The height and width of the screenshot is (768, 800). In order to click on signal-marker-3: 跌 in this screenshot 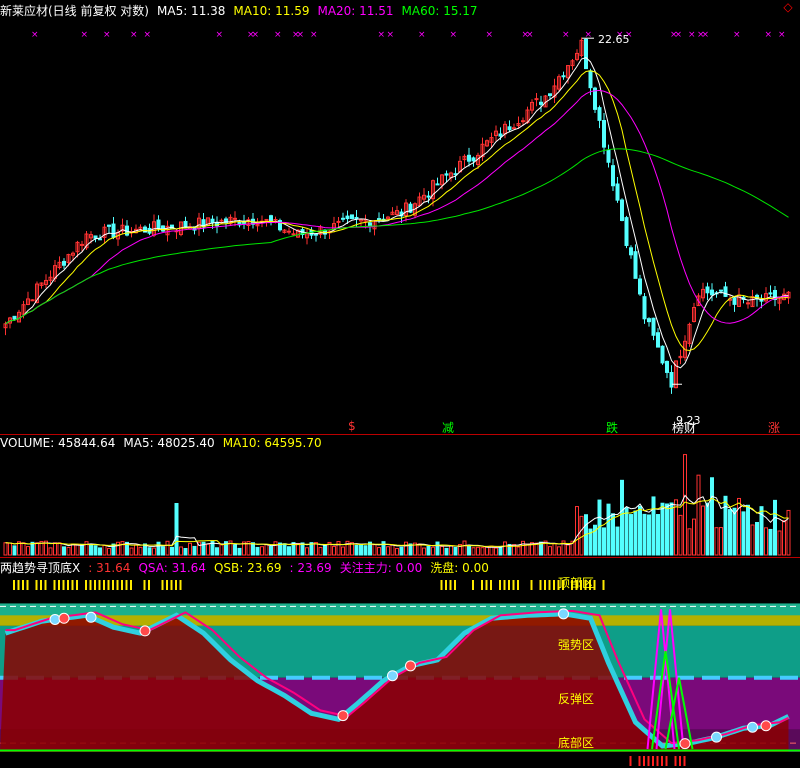, I will do `click(612, 428)`.